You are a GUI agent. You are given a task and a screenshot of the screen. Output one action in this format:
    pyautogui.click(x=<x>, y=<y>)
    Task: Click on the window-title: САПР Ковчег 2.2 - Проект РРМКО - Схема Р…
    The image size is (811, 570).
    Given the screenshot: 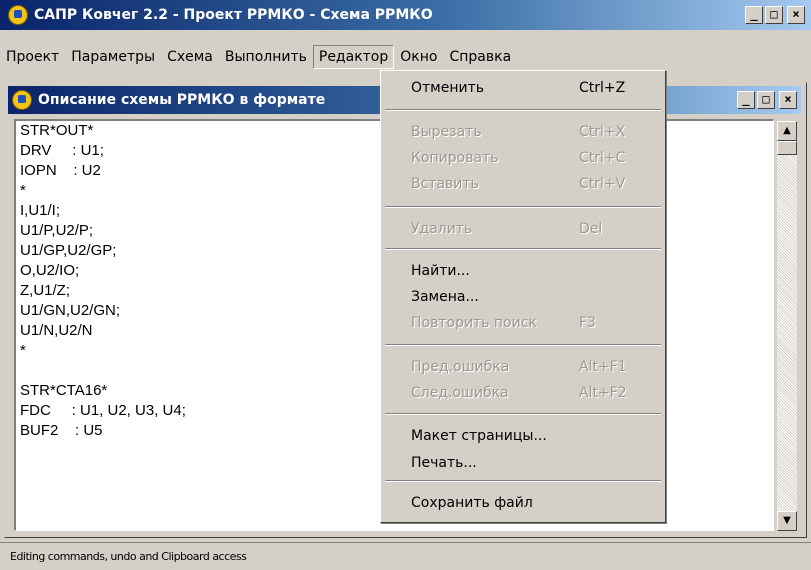 What is the action you would take?
    pyautogui.click(x=233, y=15)
    